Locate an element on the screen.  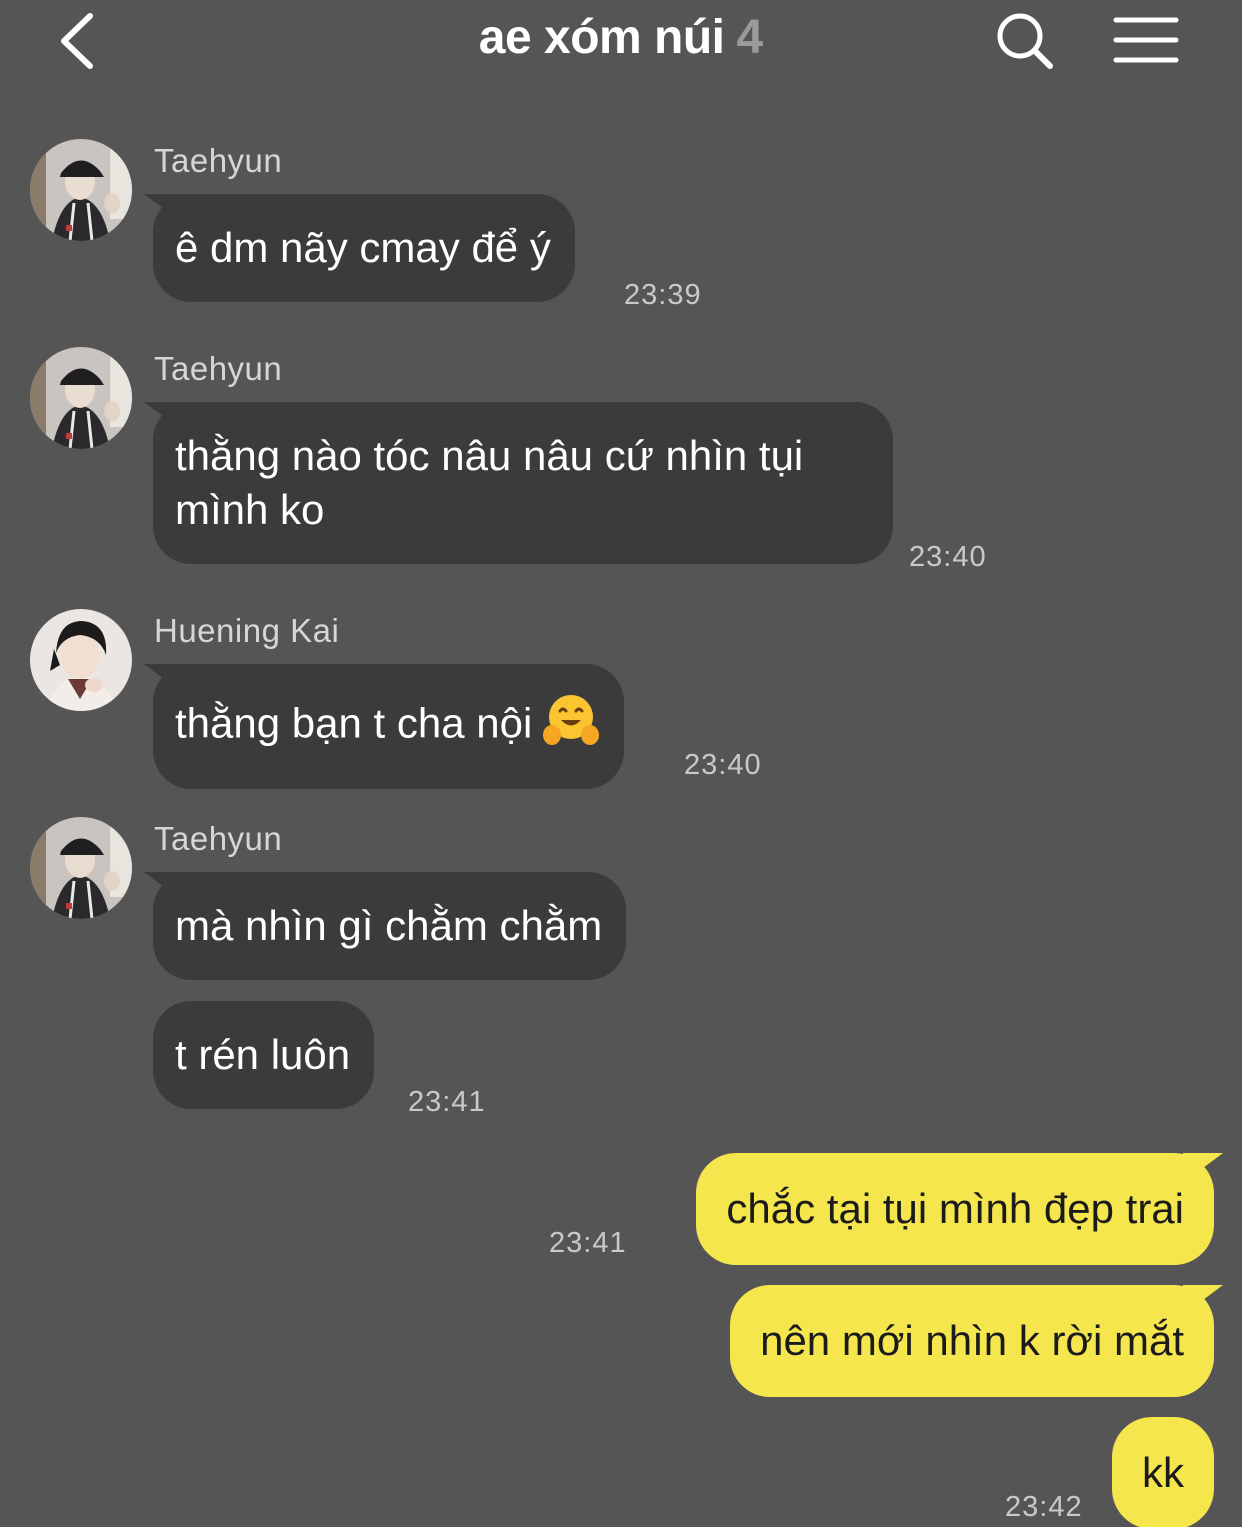
hugging-face-emoji is located at coordinates (571, 726).